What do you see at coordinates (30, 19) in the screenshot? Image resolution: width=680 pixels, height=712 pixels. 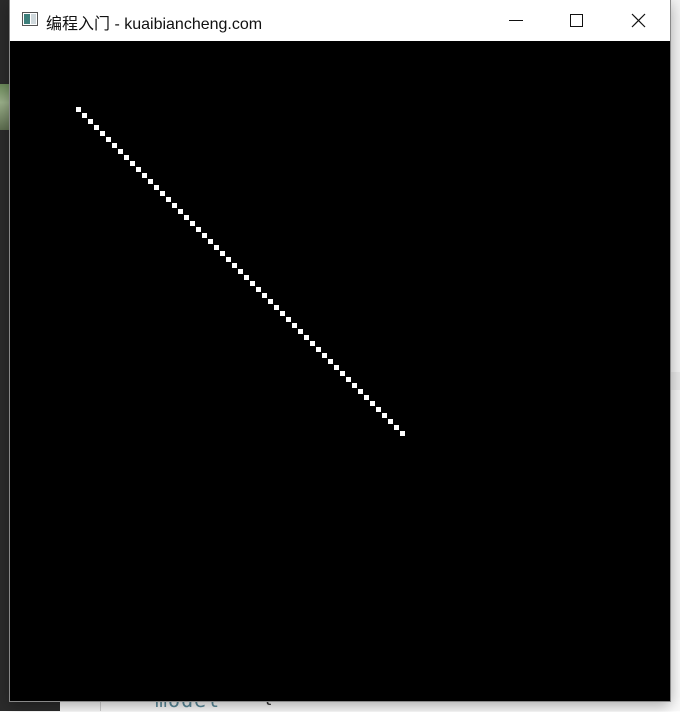 I see `app-icon` at bounding box center [30, 19].